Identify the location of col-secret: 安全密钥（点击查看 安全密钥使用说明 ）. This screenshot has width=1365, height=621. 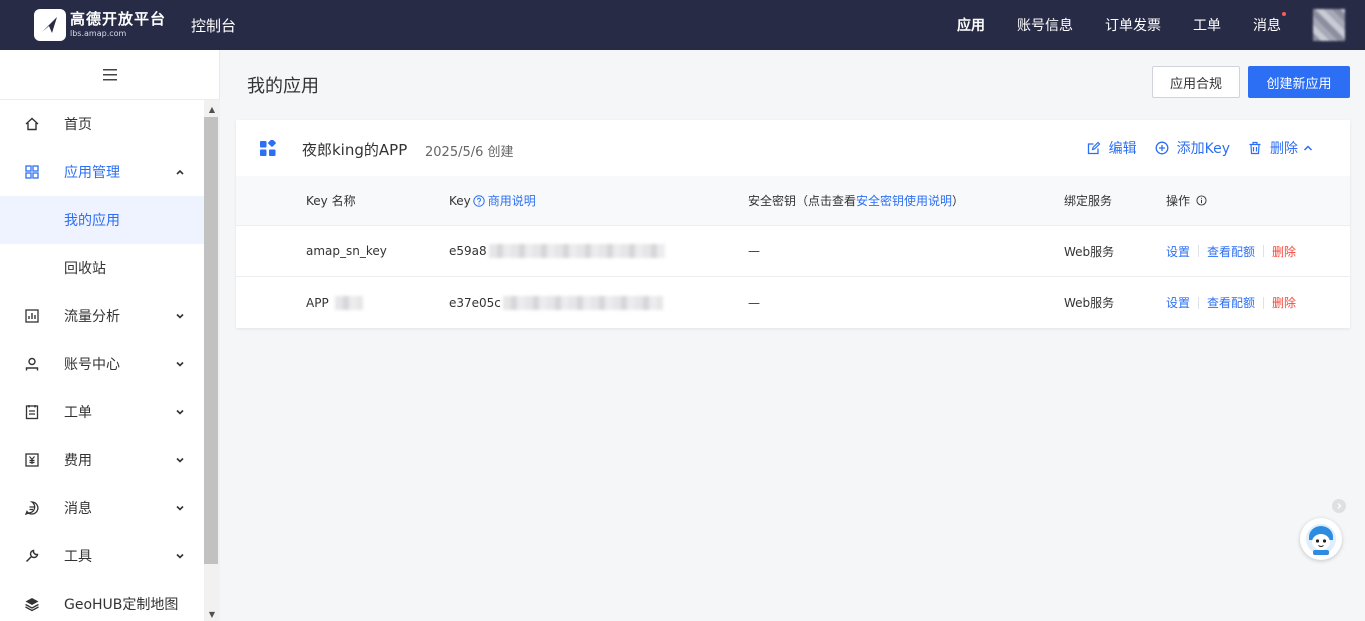
(856, 200).